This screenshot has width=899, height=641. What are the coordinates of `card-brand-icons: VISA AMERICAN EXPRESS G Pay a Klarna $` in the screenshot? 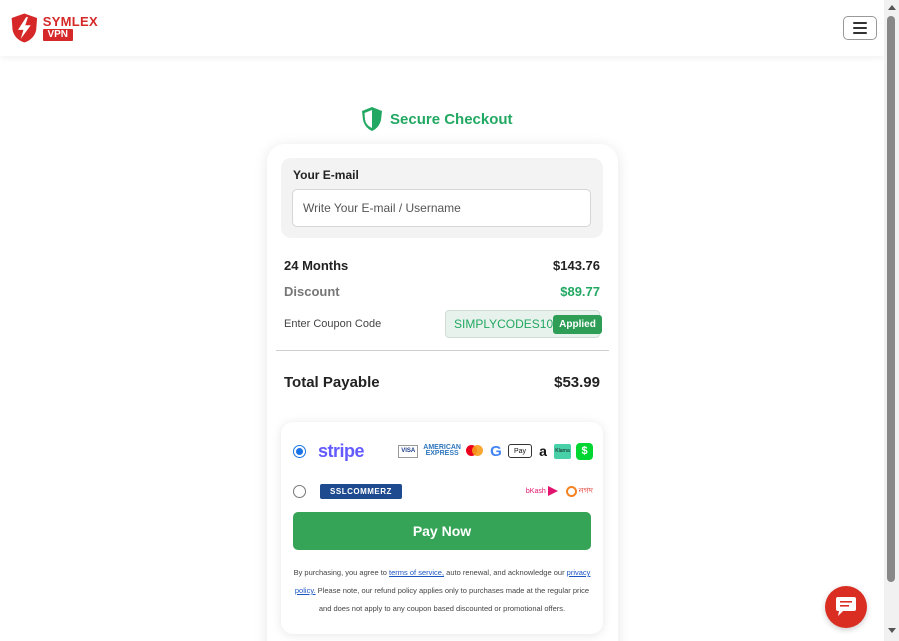 It's located at (495, 451).